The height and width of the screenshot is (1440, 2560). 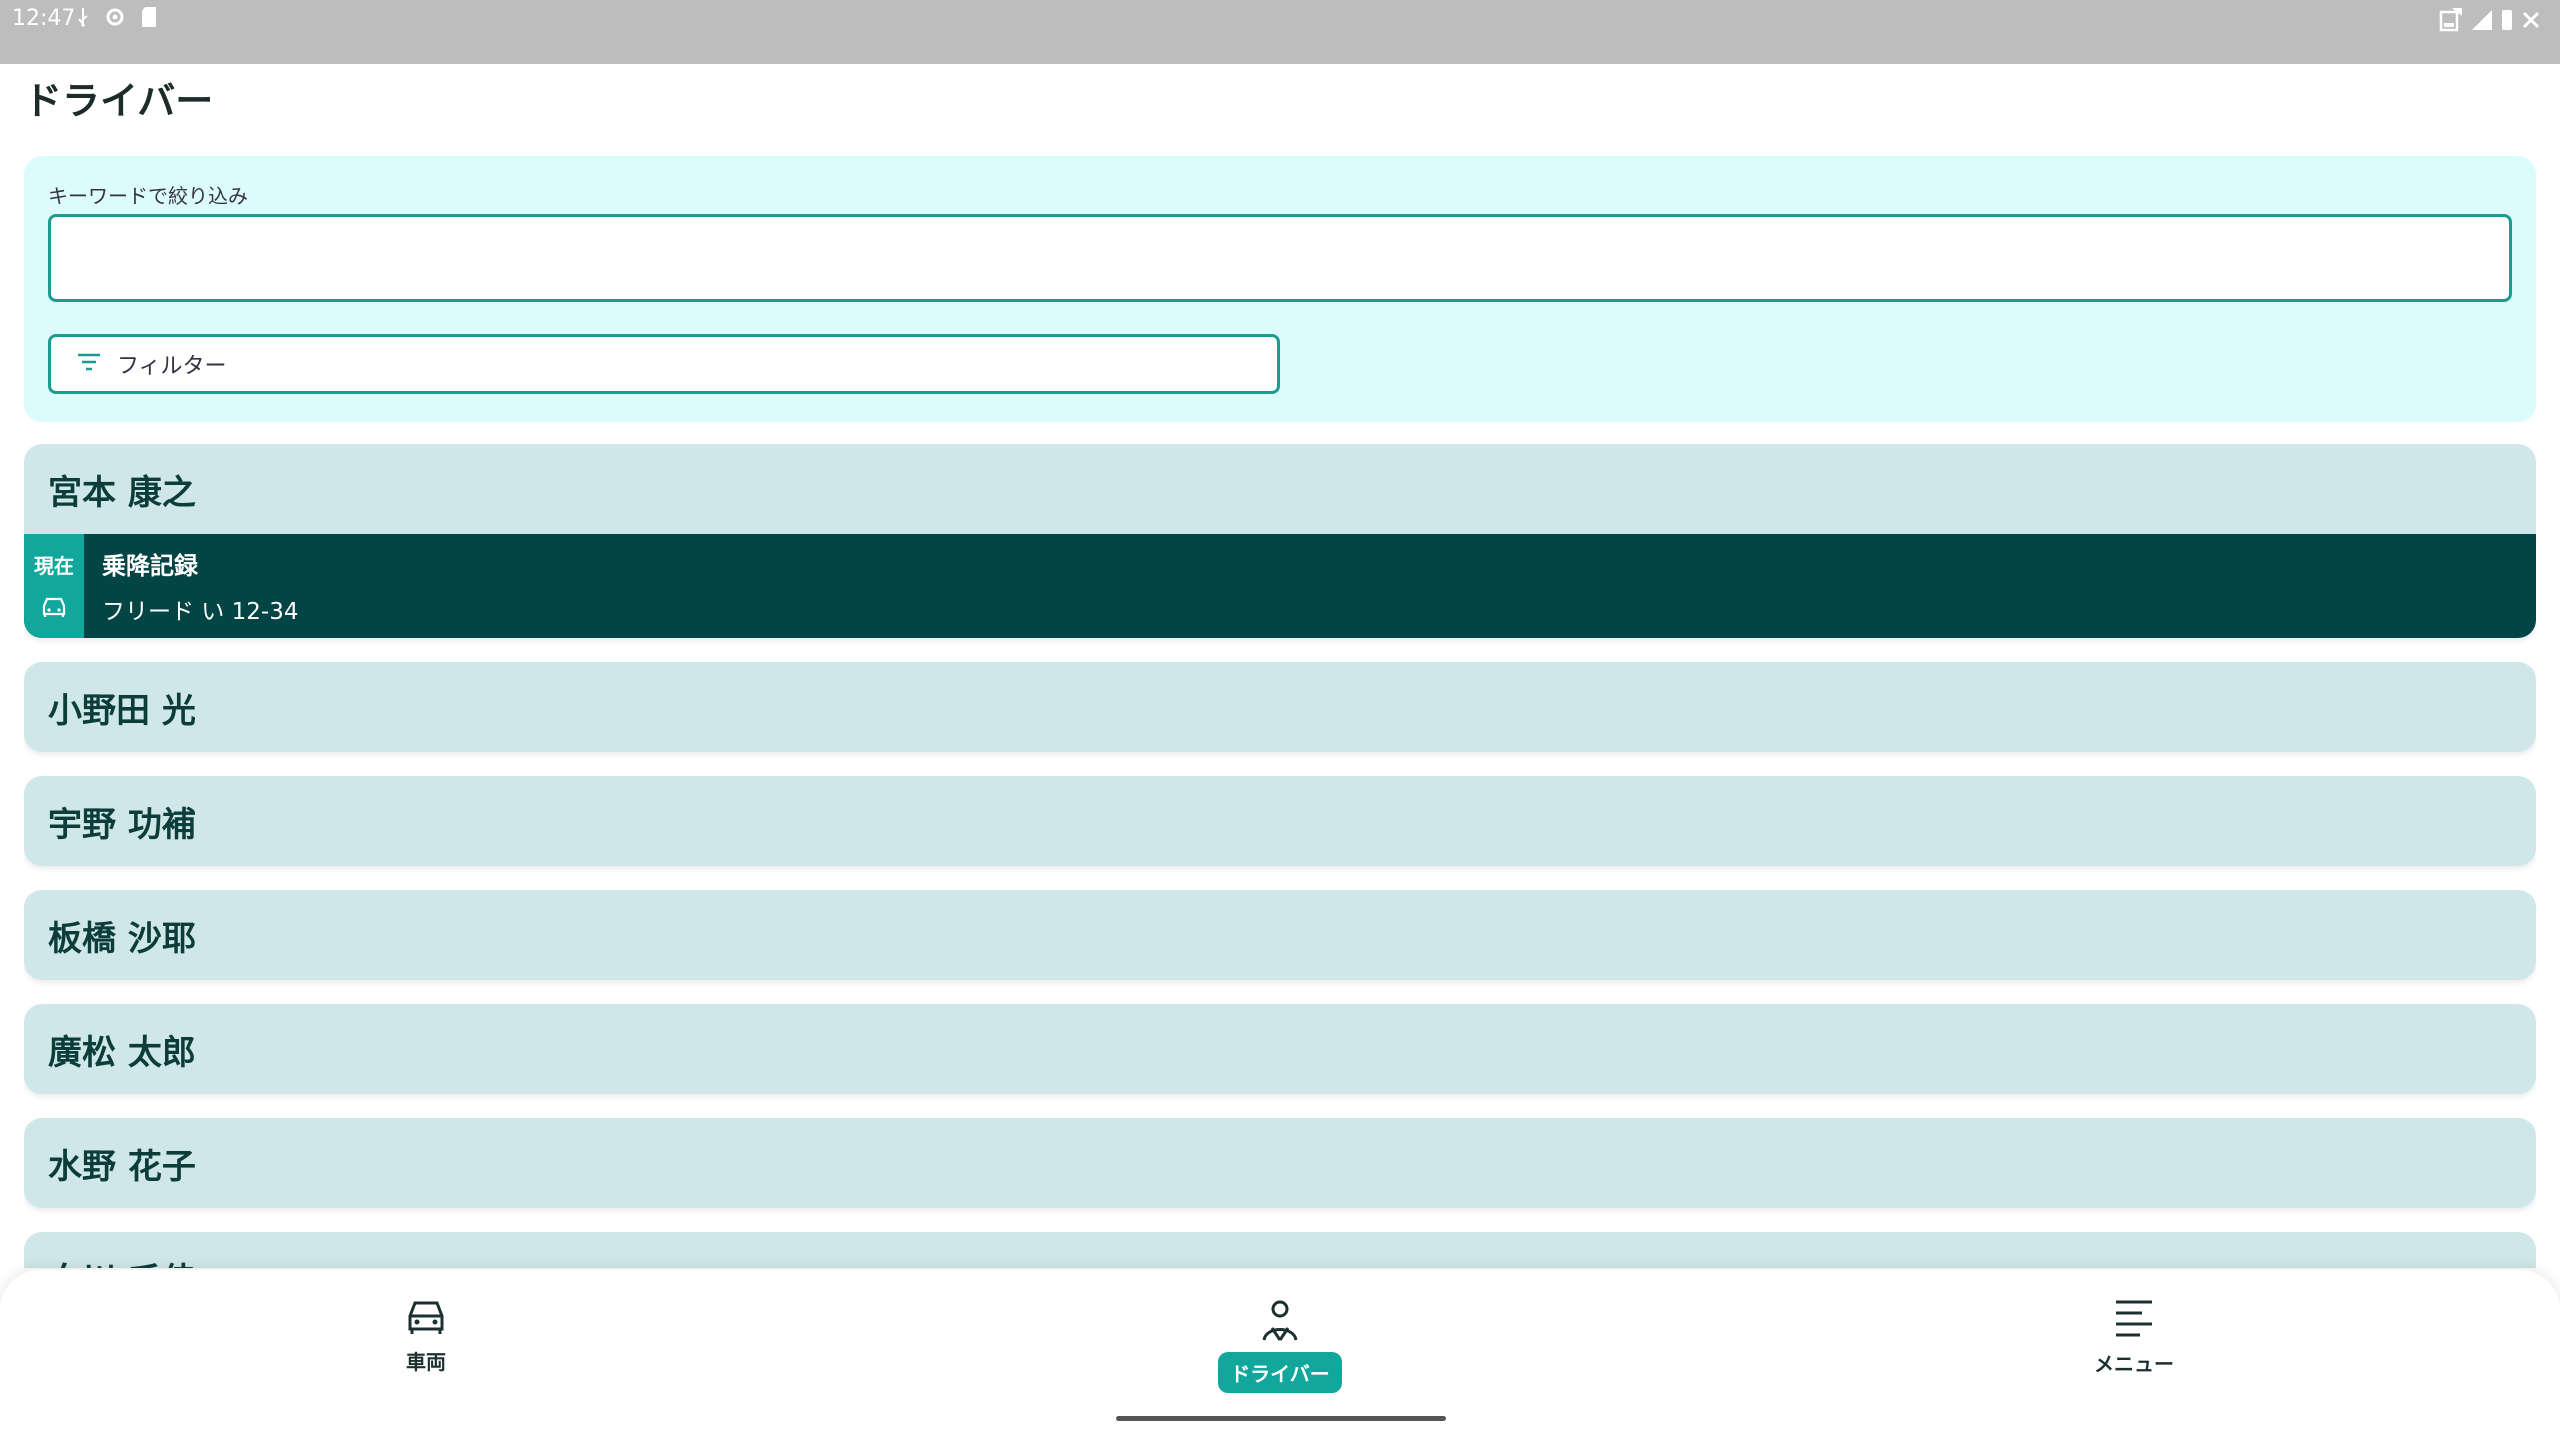 What do you see at coordinates (122, 938) in the screenshot?
I see `driver-name: 板橋 沙耶` at bounding box center [122, 938].